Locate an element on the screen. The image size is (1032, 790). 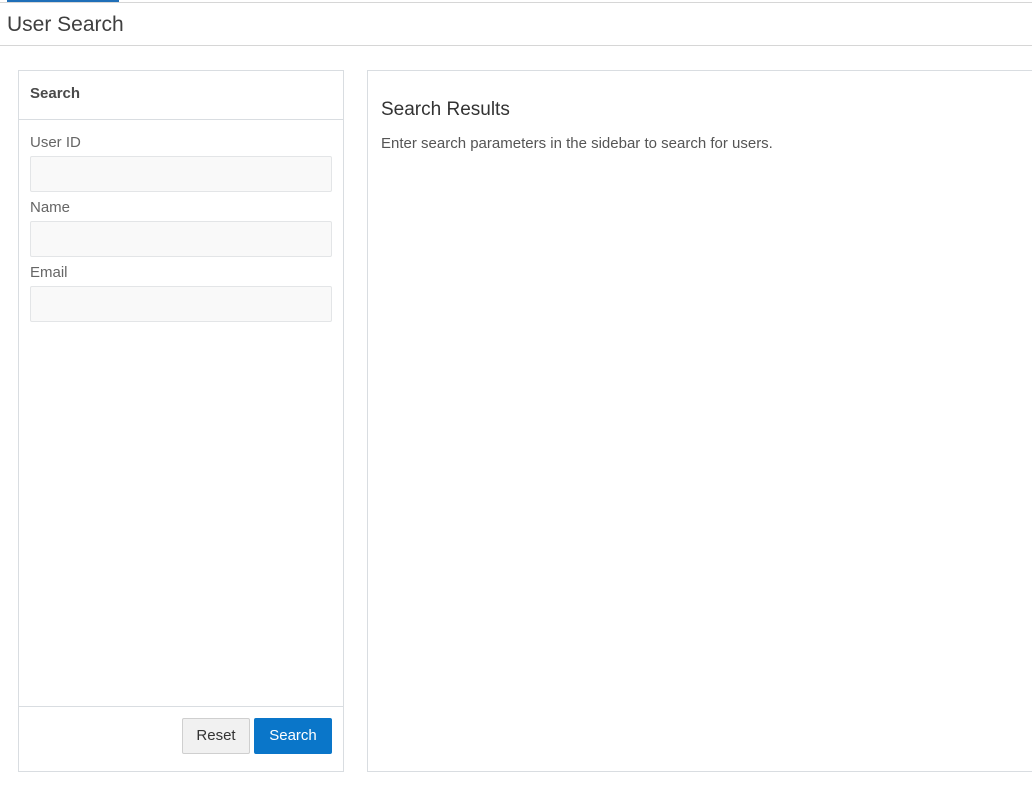
user-id-input is located at coordinates (181, 174).